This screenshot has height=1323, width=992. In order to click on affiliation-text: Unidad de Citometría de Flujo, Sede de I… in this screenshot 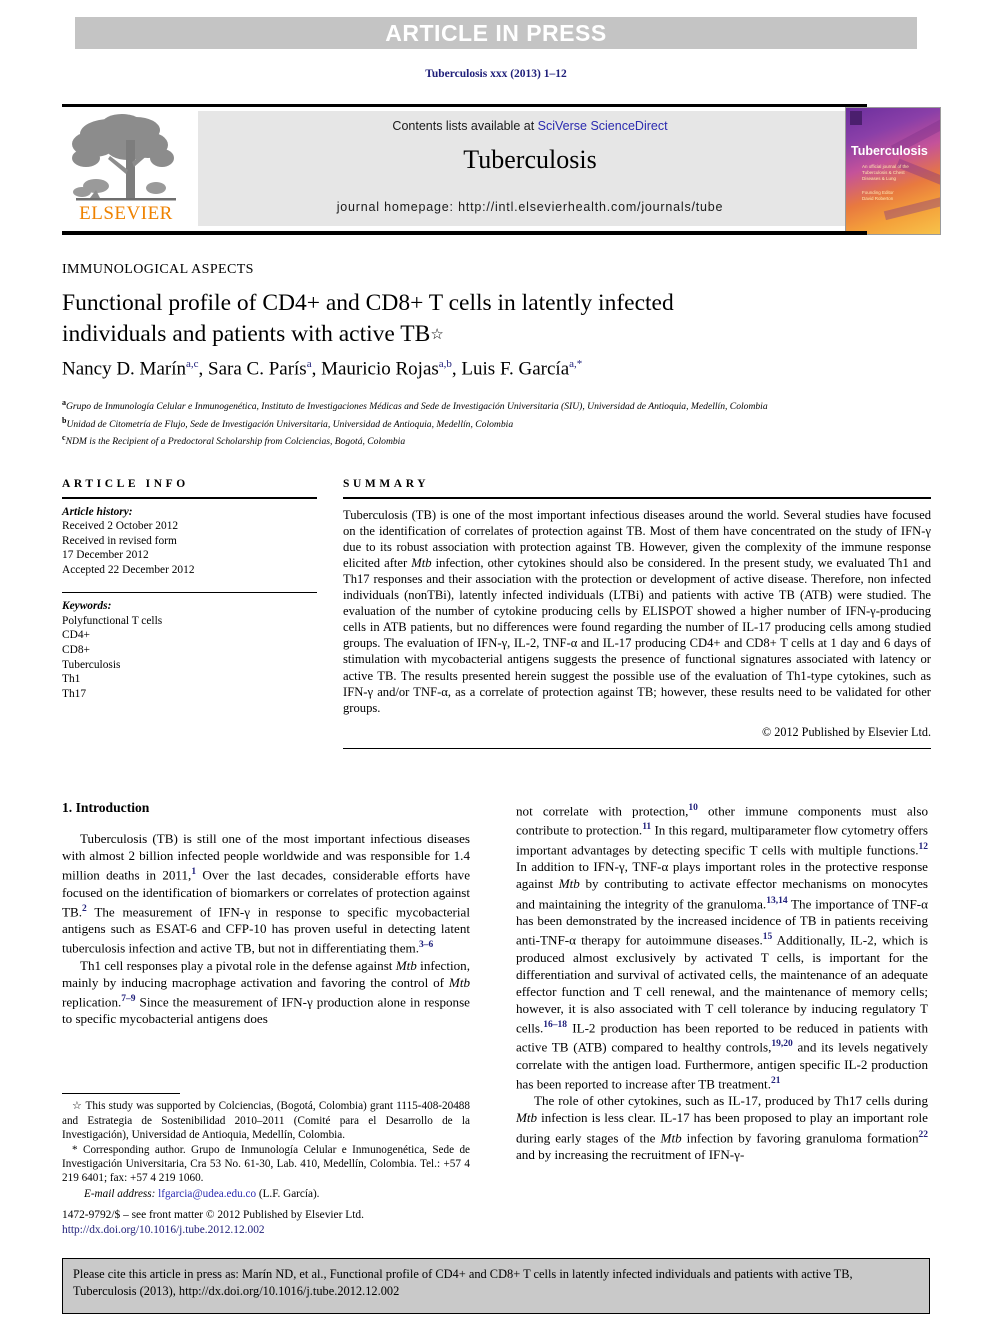, I will do `click(290, 424)`.